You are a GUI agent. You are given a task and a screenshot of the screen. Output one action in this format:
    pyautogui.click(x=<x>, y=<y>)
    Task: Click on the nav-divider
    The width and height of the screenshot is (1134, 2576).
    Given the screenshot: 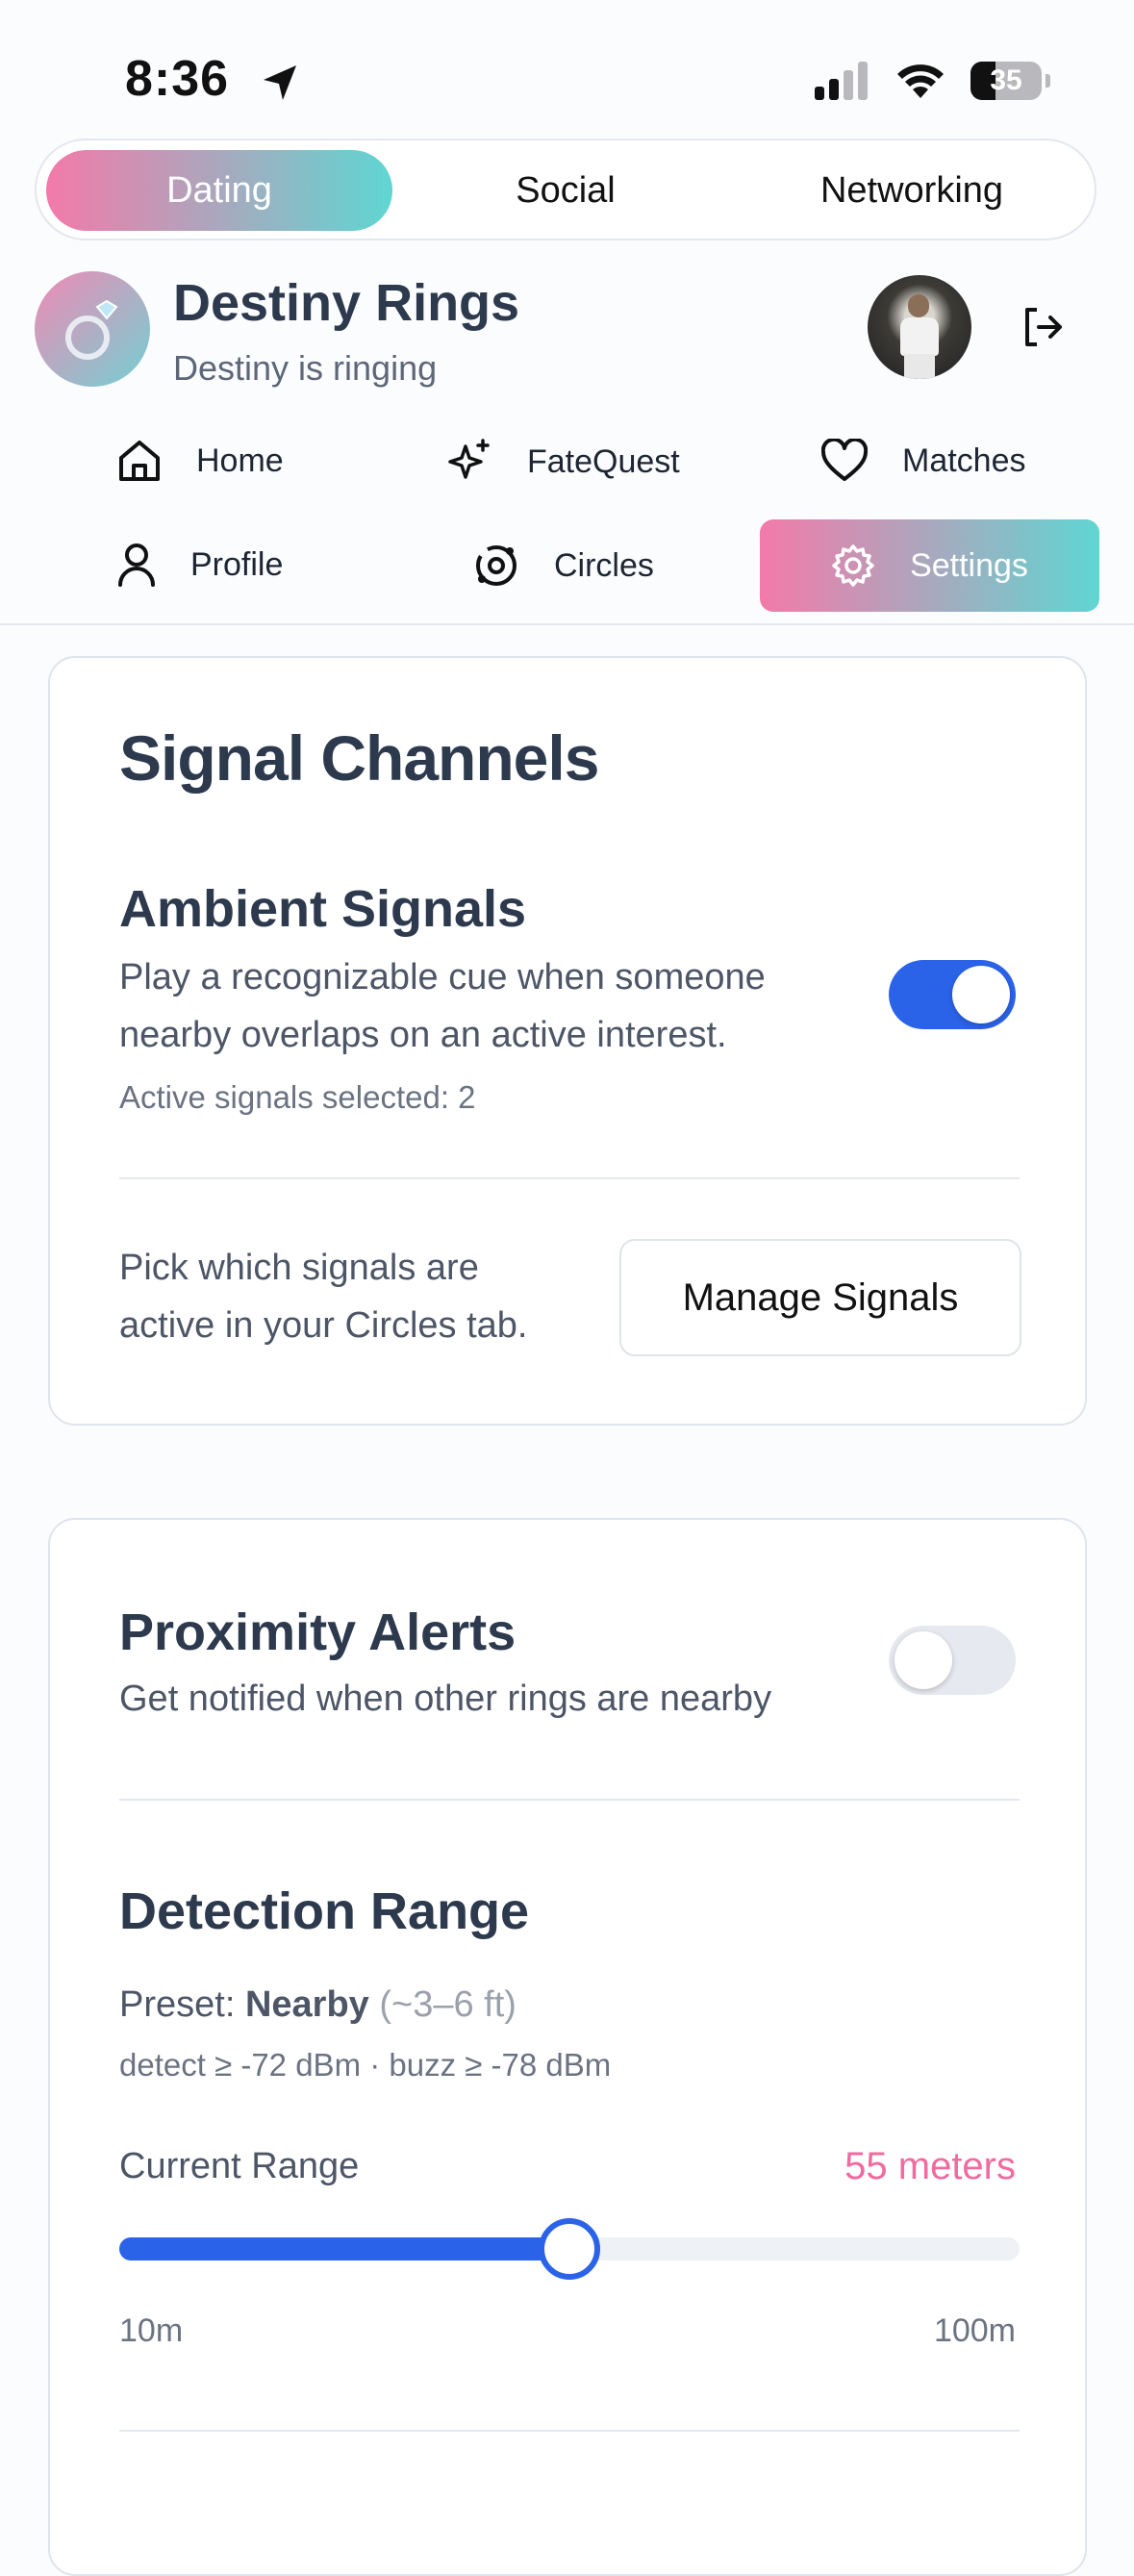 What is the action you would take?
    pyautogui.click(x=567, y=624)
    